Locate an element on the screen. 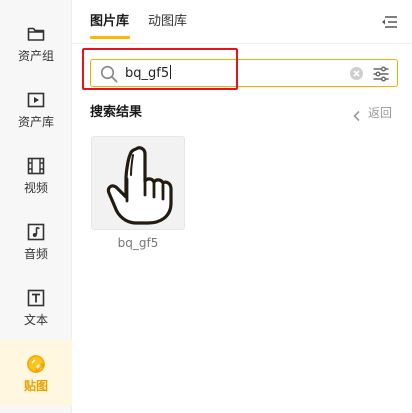 The height and width of the screenshot is (413, 412). pointing-hand-icon is located at coordinates (139, 185).